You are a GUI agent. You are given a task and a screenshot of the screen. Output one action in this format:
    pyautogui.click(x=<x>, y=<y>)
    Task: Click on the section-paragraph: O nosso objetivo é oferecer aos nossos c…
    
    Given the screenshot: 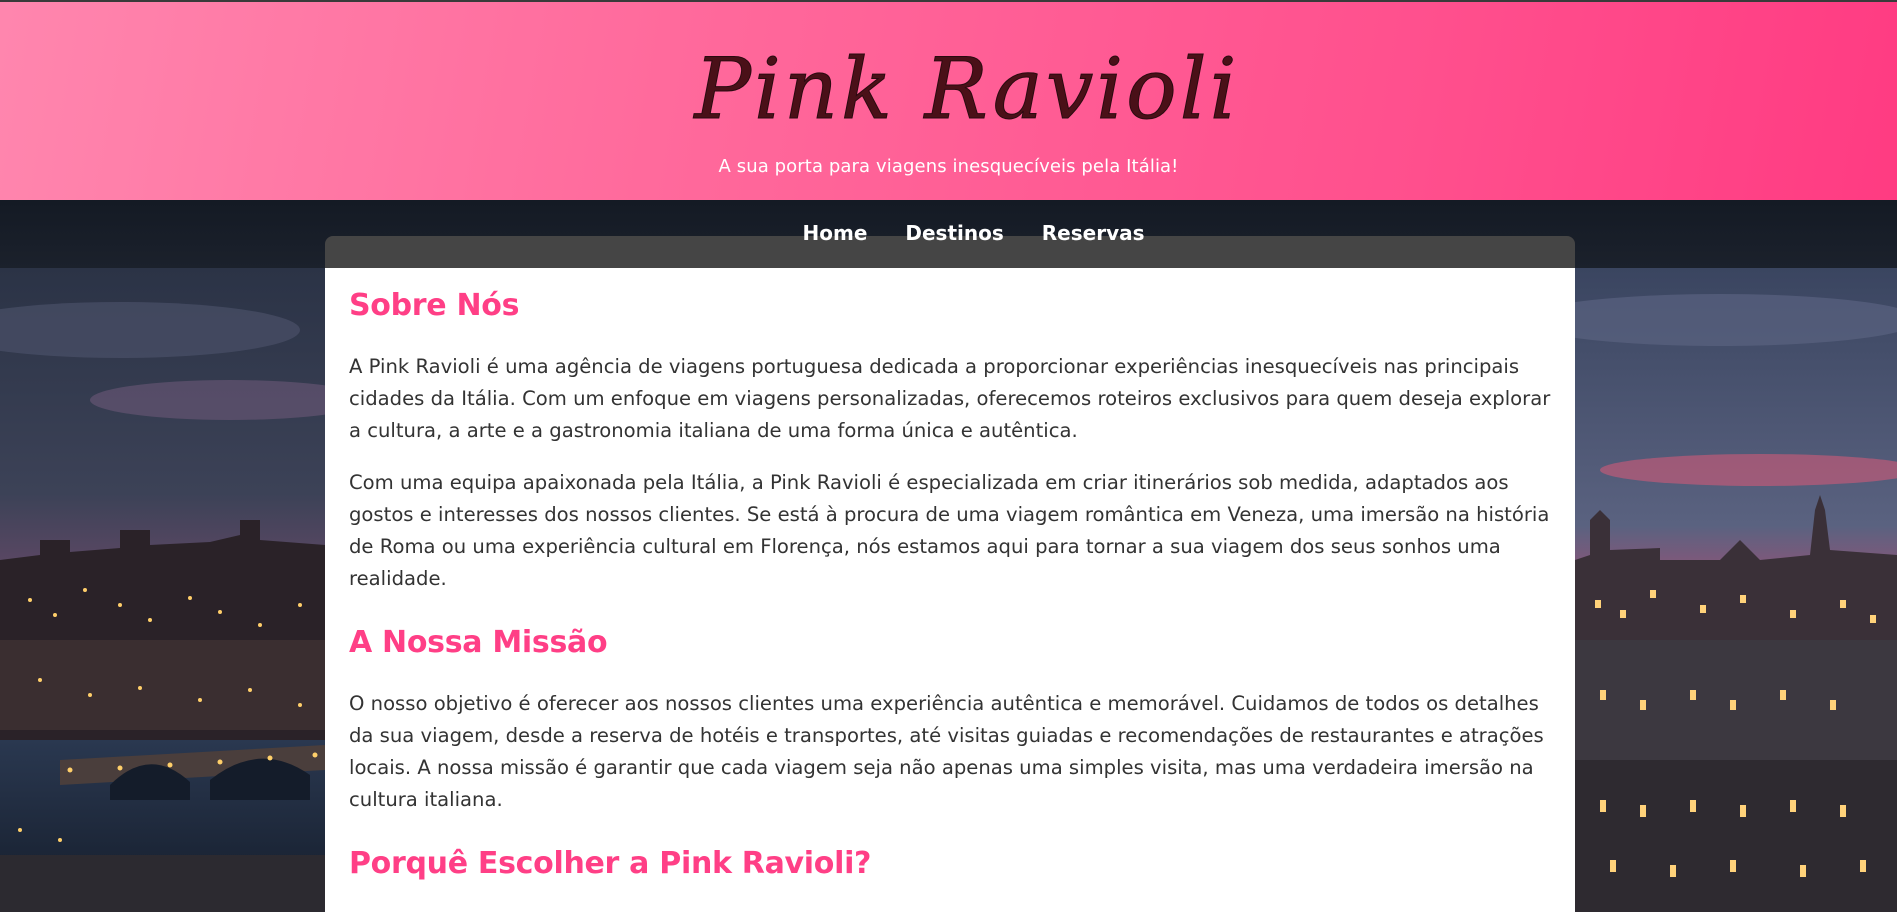 What is the action you would take?
    pyautogui.click(x=946, y=751)
    